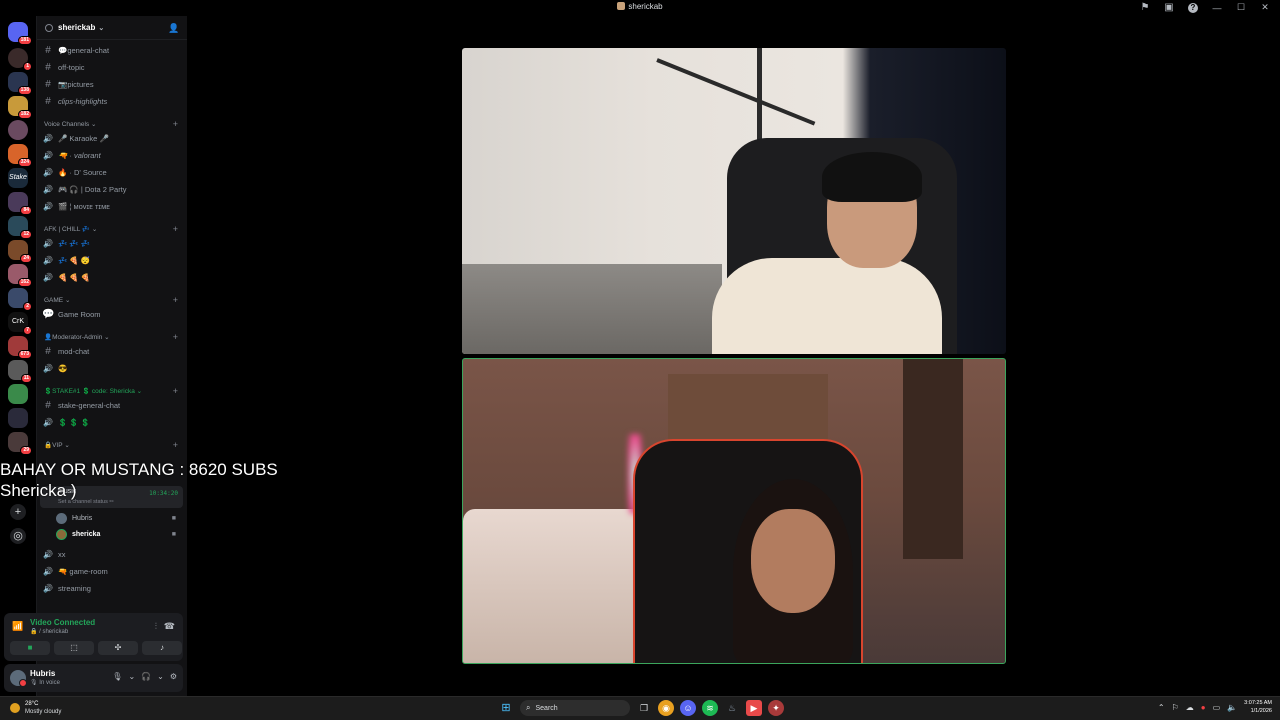 This screenshot has height=720, width=1280. I want to click on voice-user-shericka: shericka ■, so click(119, 534).